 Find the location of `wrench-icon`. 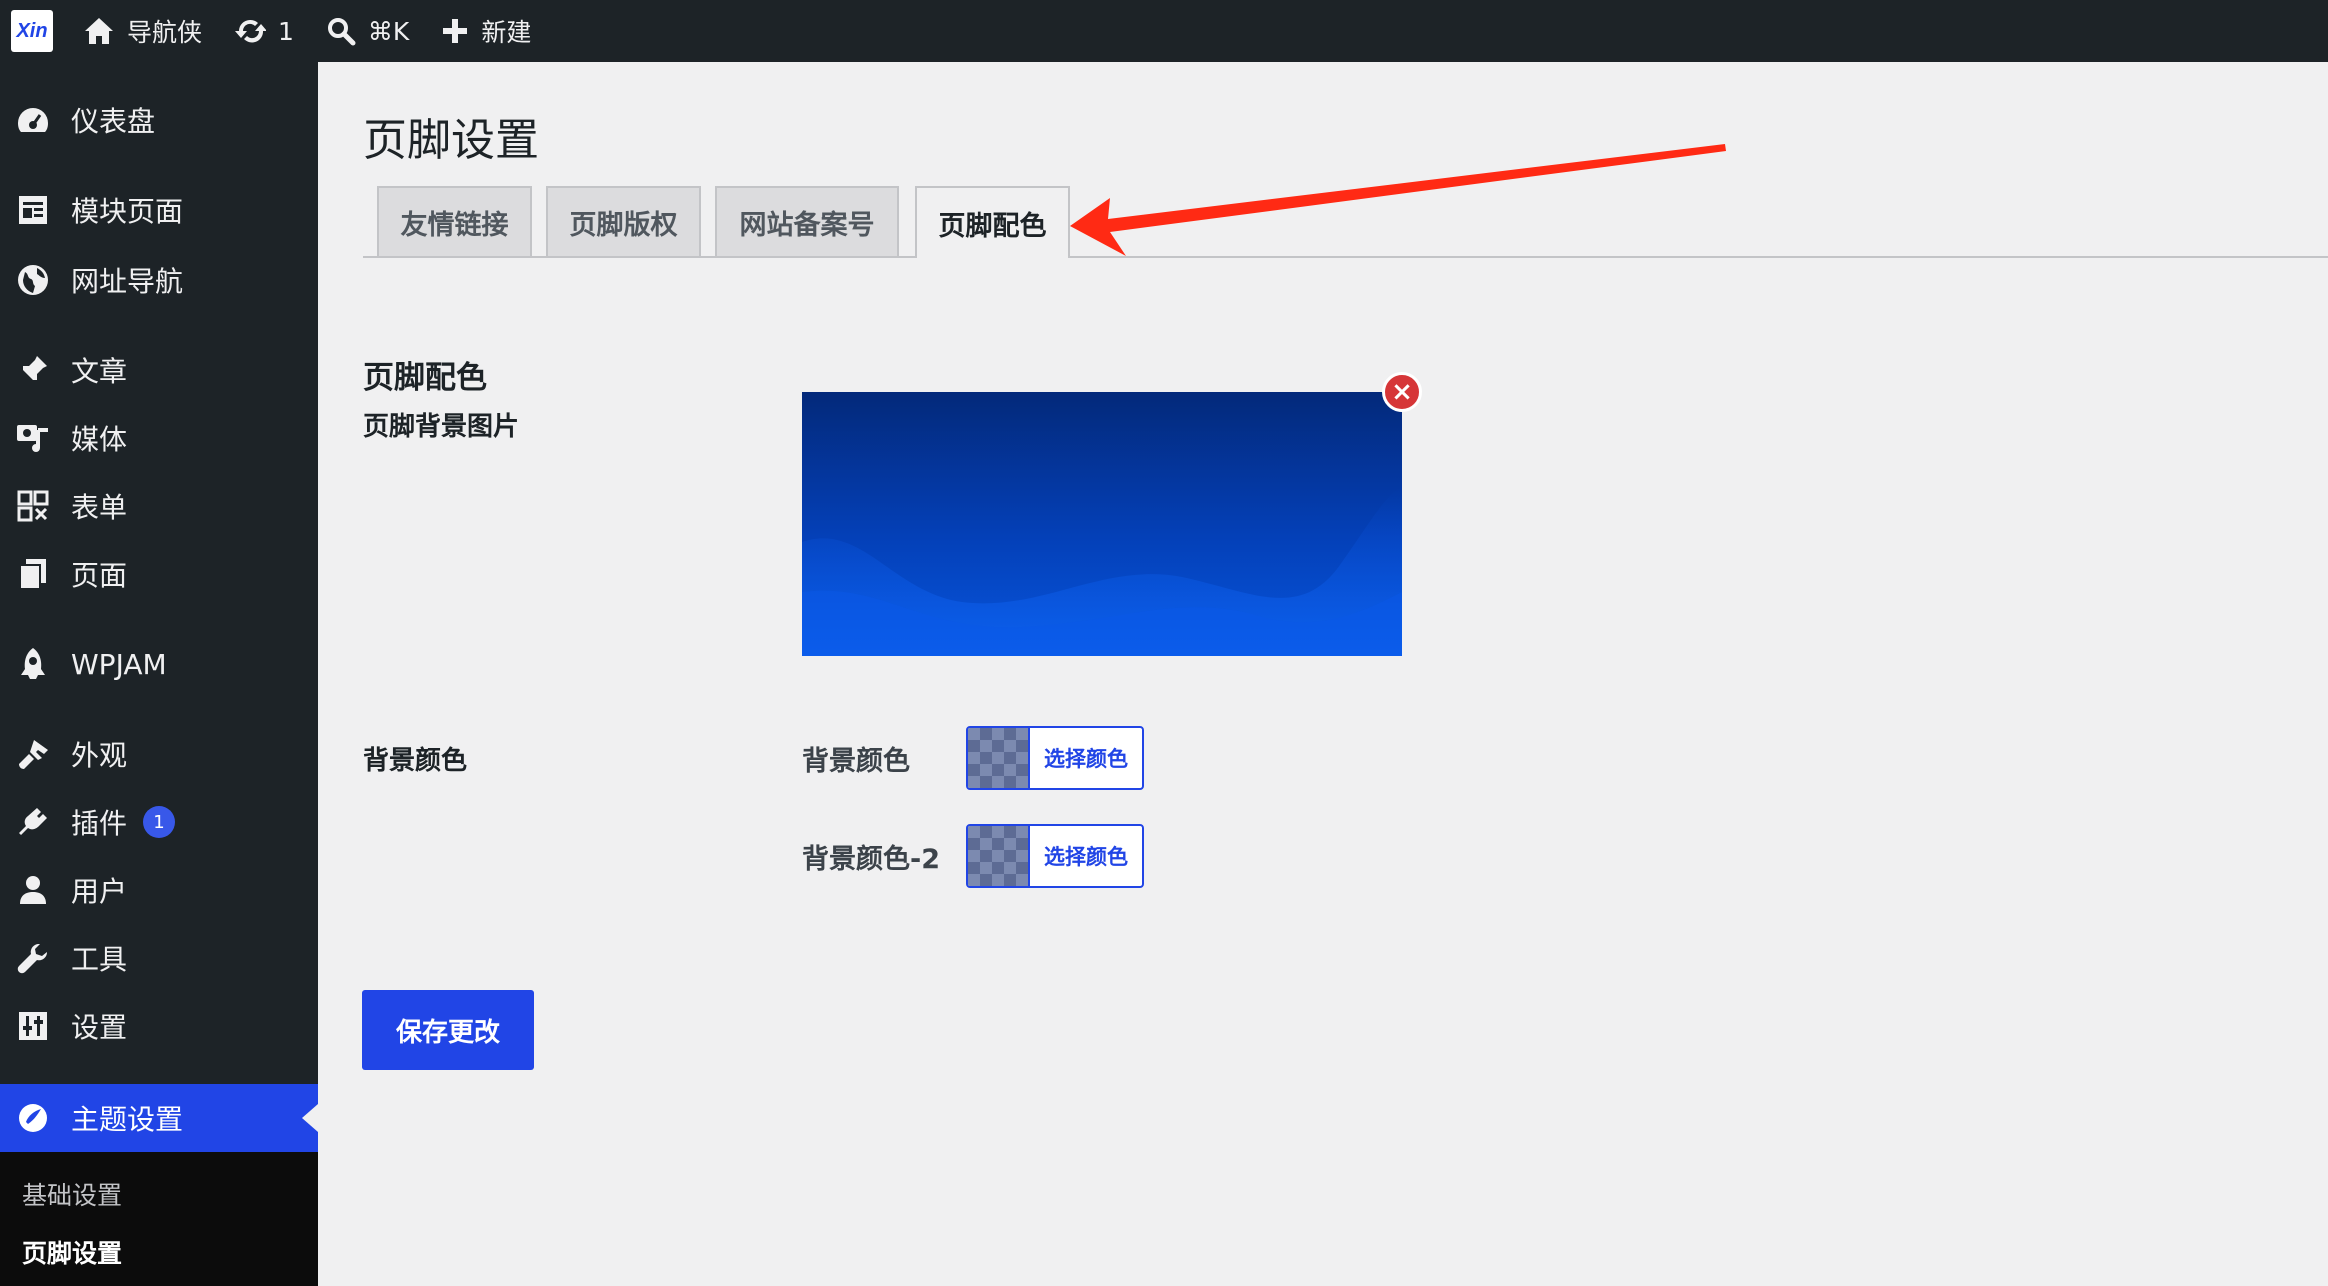

wrench-icon is located at coordinates (33, 958).